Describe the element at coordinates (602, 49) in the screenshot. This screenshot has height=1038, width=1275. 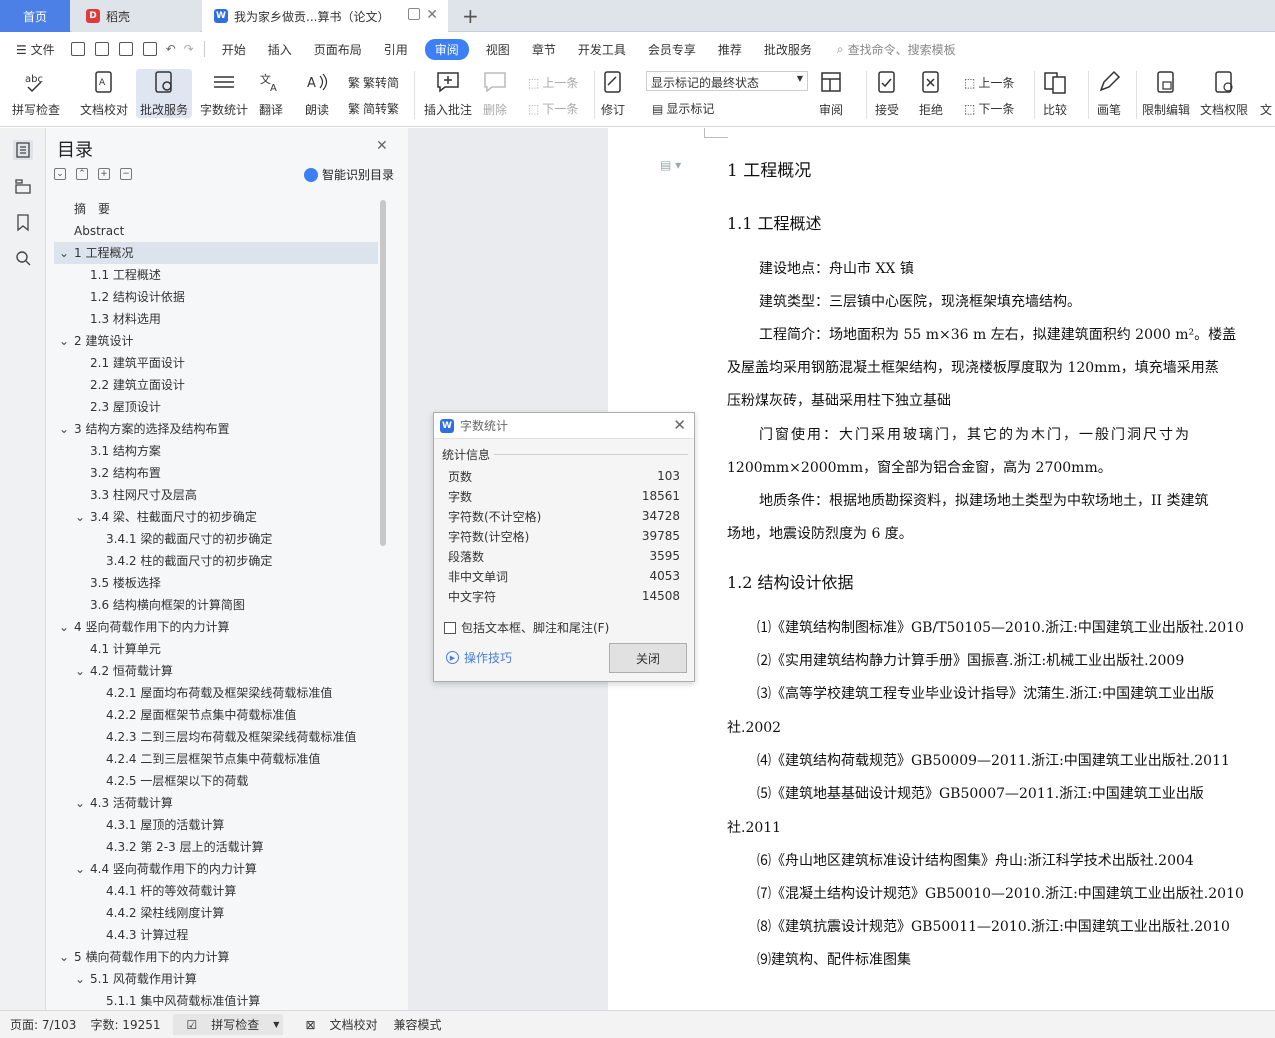
I see `menu-item-devtools: 开发工具` at that location.